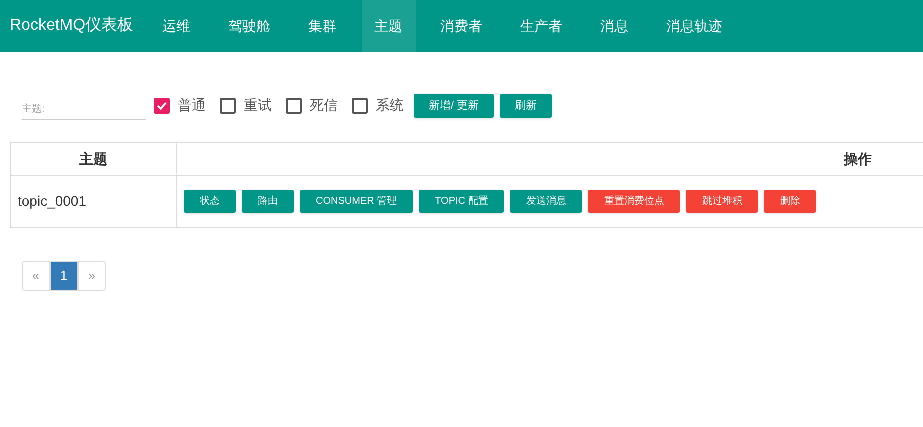 Image resolution: width=923 pixels, height=427 pixels. I want to click on checkbox-label: 系统, so click(390, 105).